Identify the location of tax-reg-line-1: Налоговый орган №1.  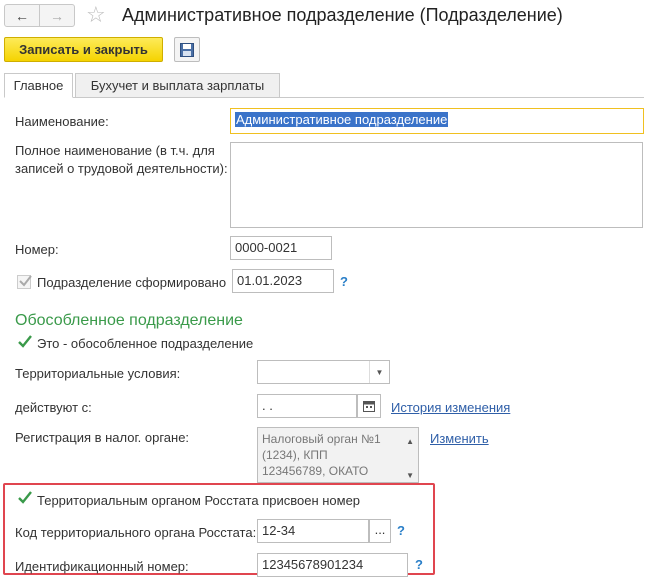
(321, 439).